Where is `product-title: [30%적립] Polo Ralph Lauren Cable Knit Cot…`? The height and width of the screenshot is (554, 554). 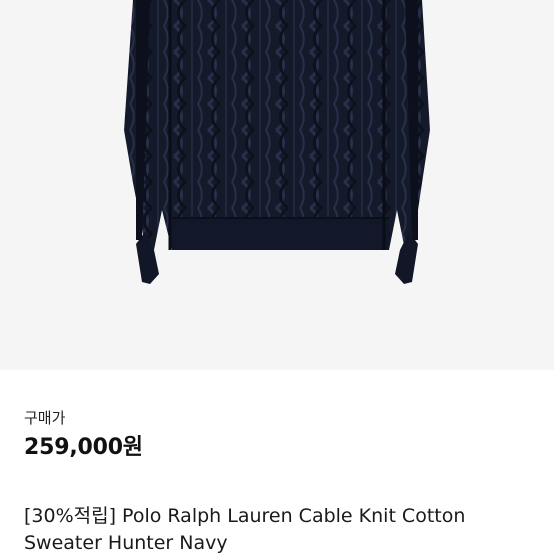 product-title: [30%적립] Polo Ralph Lauren Cable Knit Cot… is located at coordinates (245, 529).